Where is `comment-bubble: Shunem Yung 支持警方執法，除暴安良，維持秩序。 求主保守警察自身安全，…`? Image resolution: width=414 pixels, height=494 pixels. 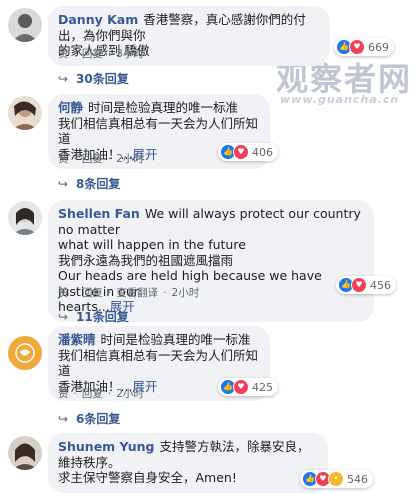 comment-bubble: Shunem Yung 支持警方執法，除暴安良，維持秩序。 求主保守警察自身安全，… is located at coordinates (188, 463).